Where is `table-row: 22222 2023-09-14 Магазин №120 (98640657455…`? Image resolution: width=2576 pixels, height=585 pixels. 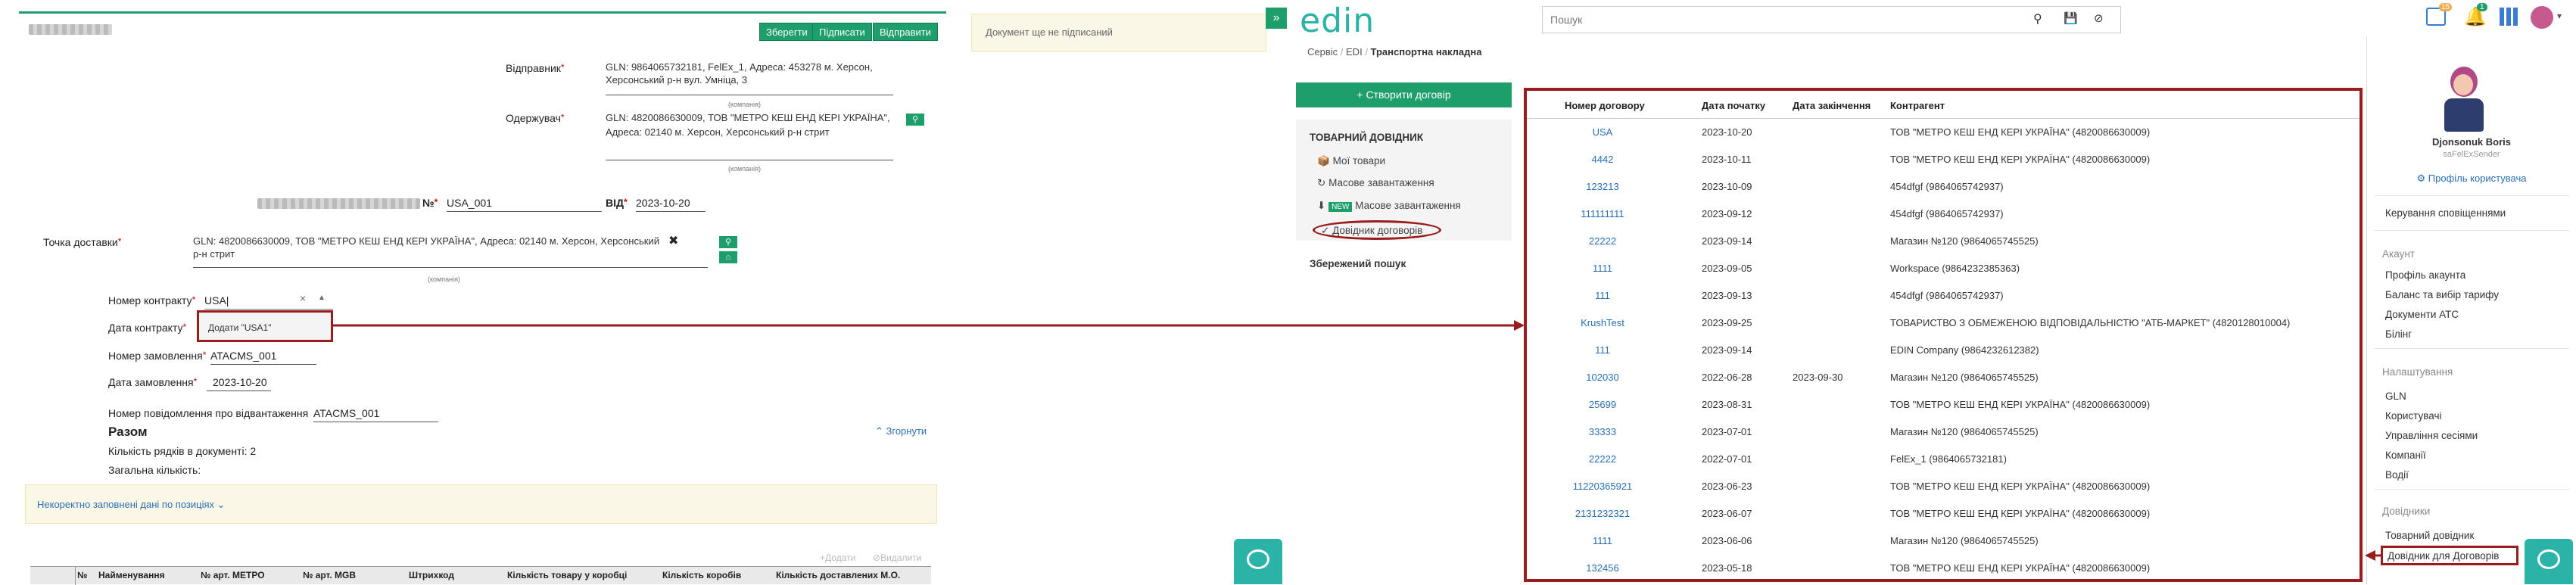 table-row: 22222 2023-09-14 Магазин №120 (98640657455… is located at coordinates (1944, 241).